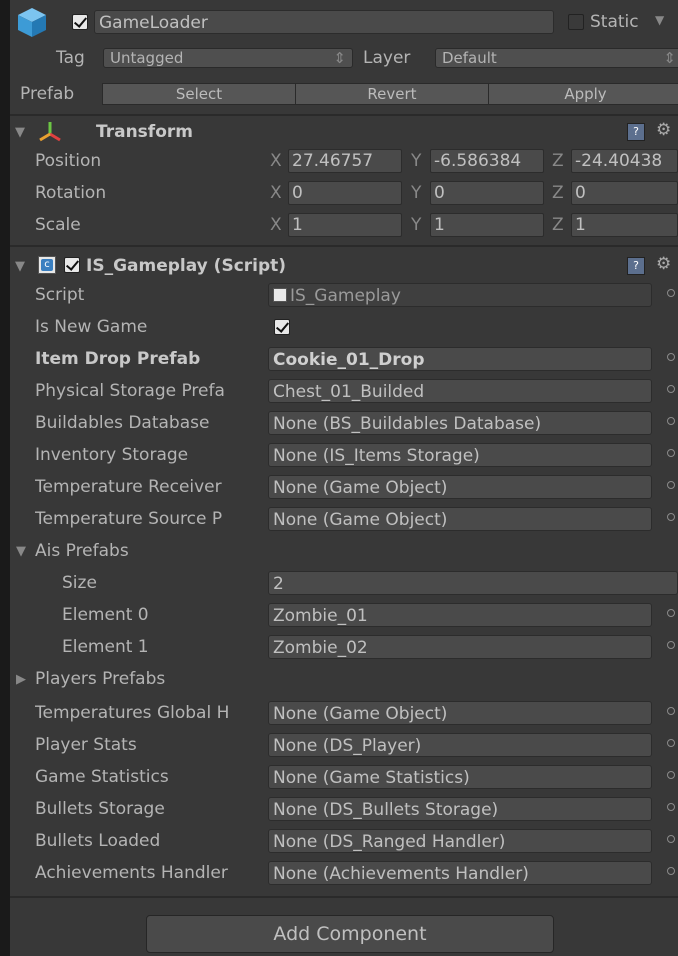 This screenshot has width=678, height=956. What do you see at coordinates (344, 327) in the screenshot?
I see `field-row-is-new-game: Is New Game` at bounding box center [344, 327].